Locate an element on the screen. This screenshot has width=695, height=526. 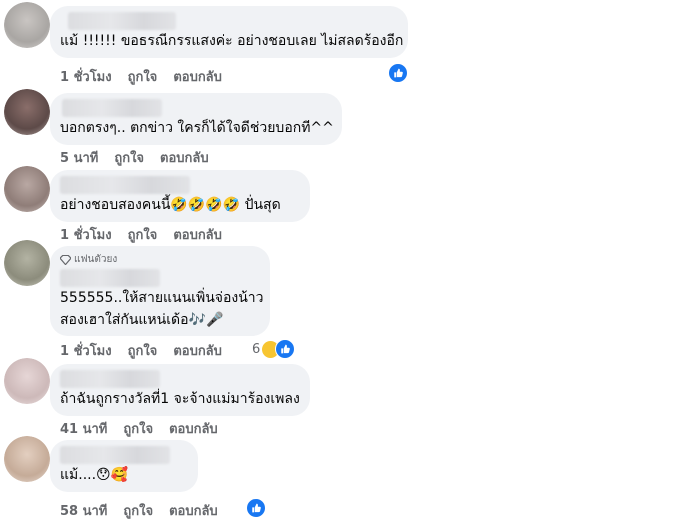
comment-actions: 5 นาที ถูกใจ ตอบกลับ is located at coordinates (142, 157).